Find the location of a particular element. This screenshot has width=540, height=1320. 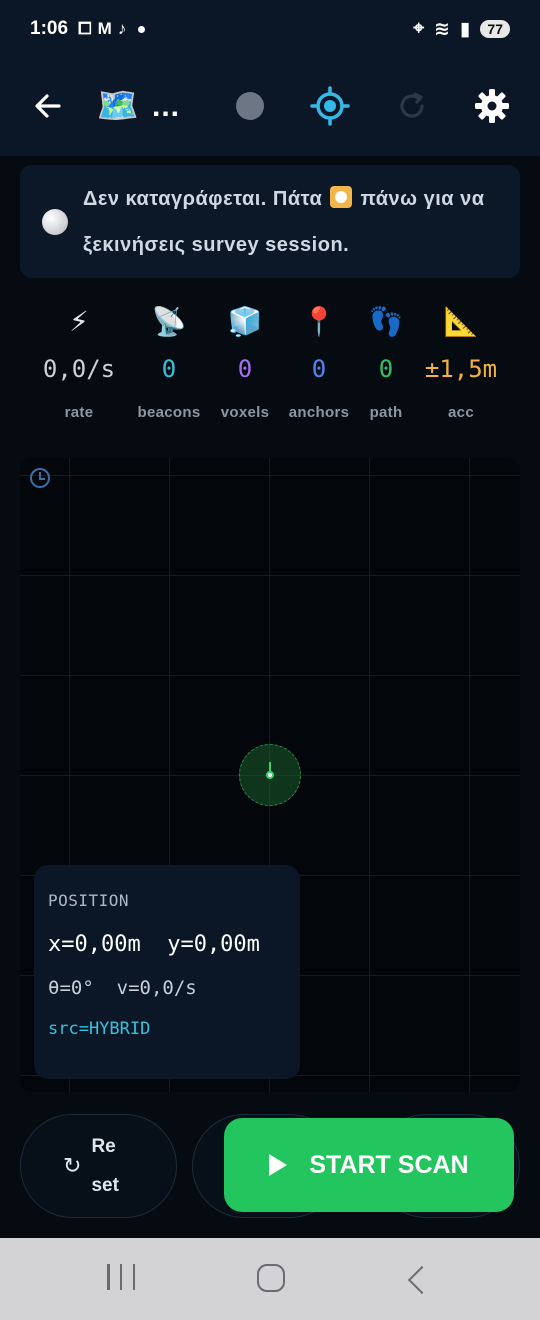

reset-label: Reset is located at coordinates (105, 1166).